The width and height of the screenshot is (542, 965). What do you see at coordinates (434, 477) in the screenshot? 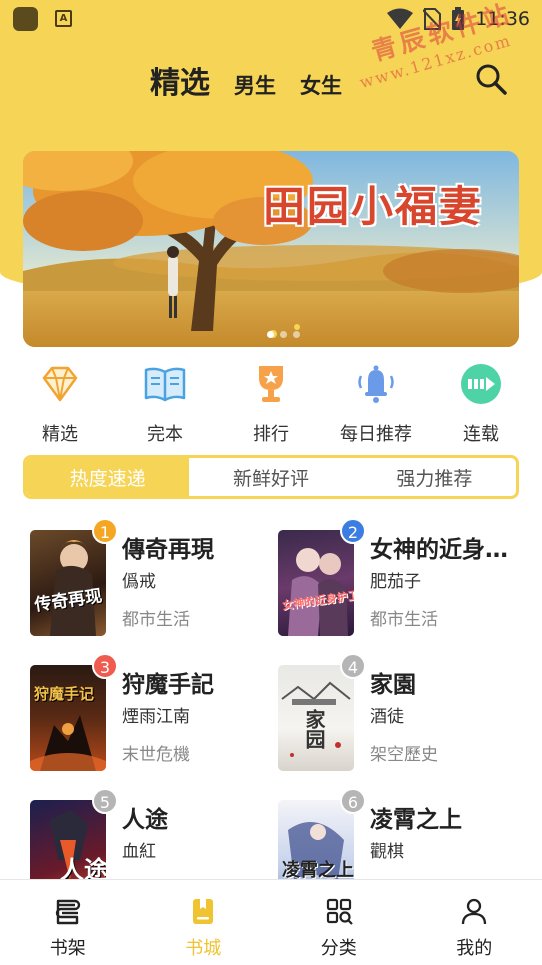
I see `segment-recommend: 强力推荐` at bounding box center [434, 477].